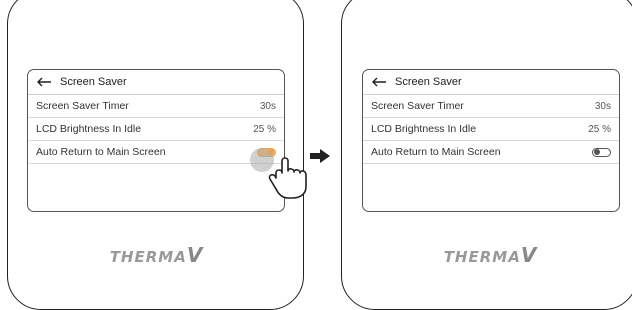 Image resolution: width=632 pixels, height=310 pixels. I want to click on right-arrow-icon, so click(320, 156).